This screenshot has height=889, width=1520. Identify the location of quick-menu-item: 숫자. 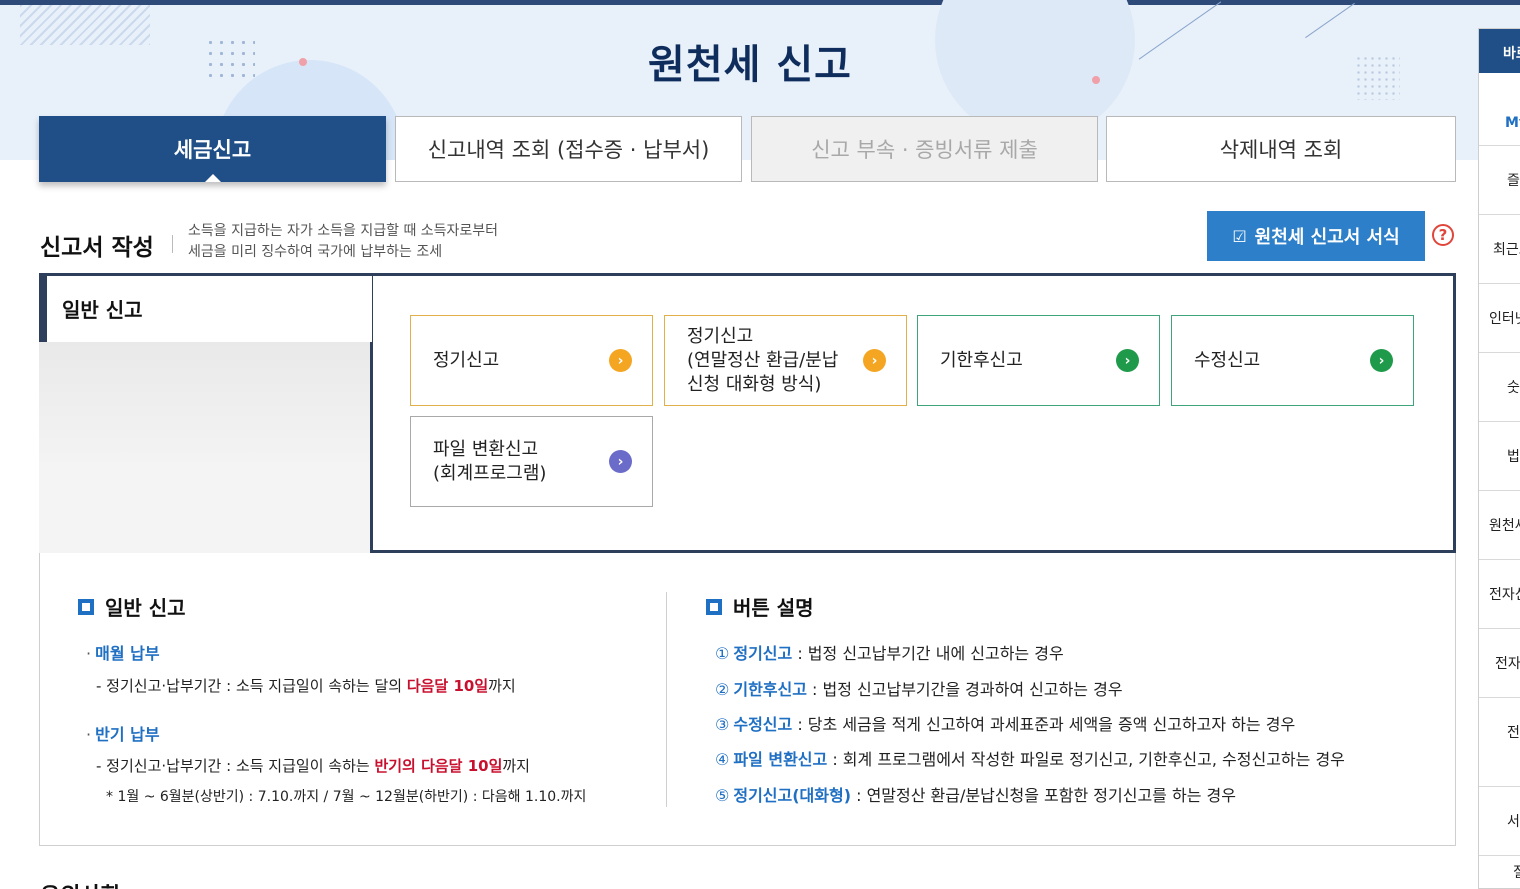
(1499, 386).